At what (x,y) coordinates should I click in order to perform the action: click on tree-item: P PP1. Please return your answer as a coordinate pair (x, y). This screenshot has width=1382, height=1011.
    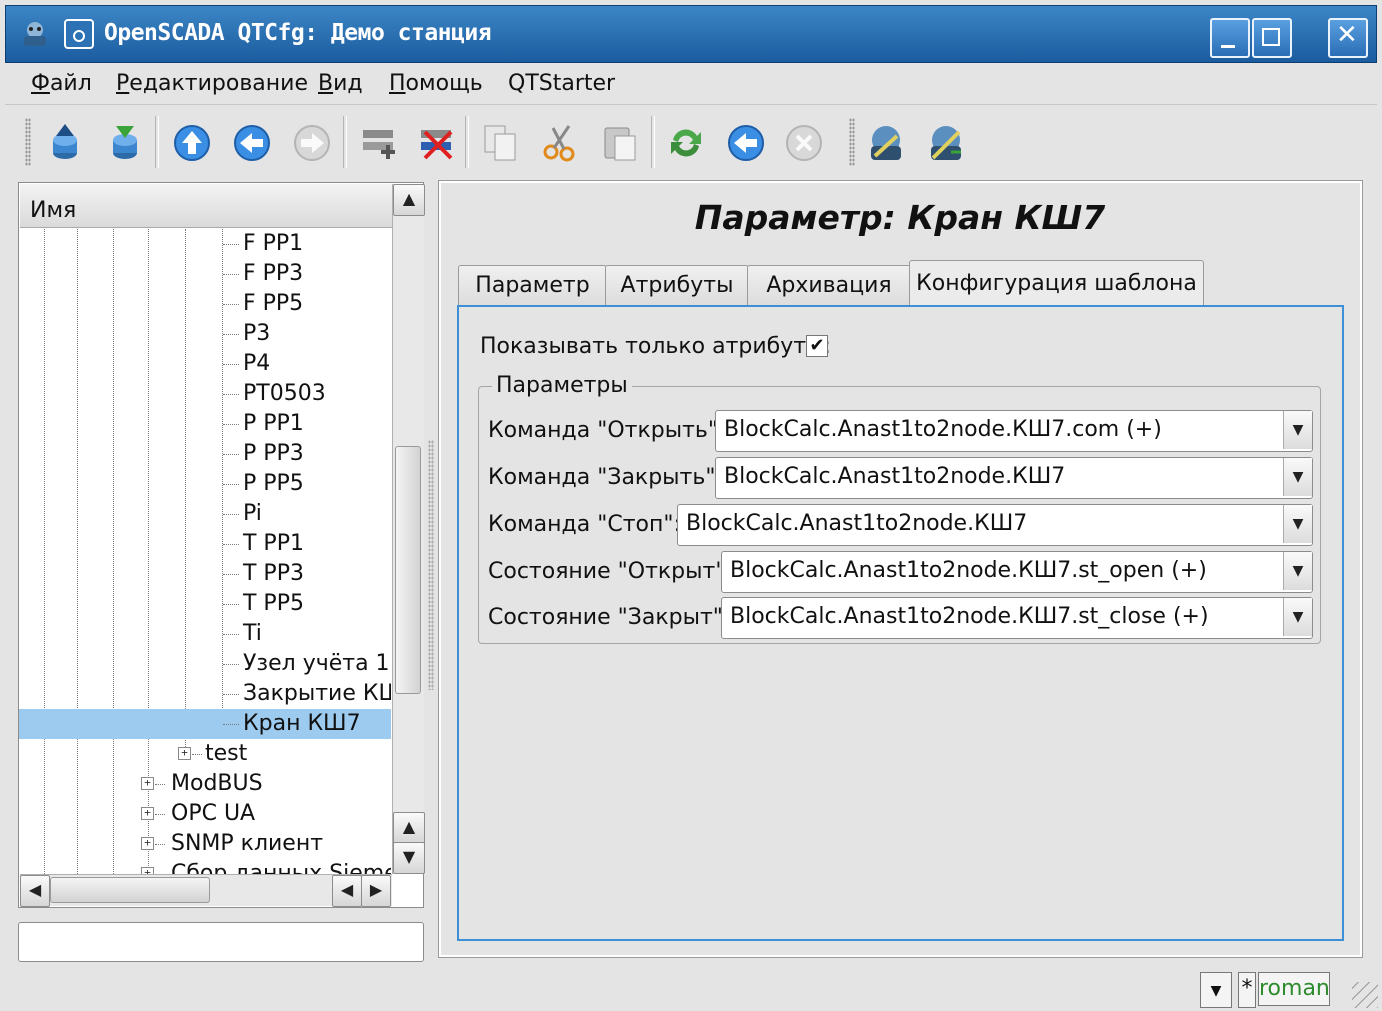
    Looking at the image, I should click on (205, 424).